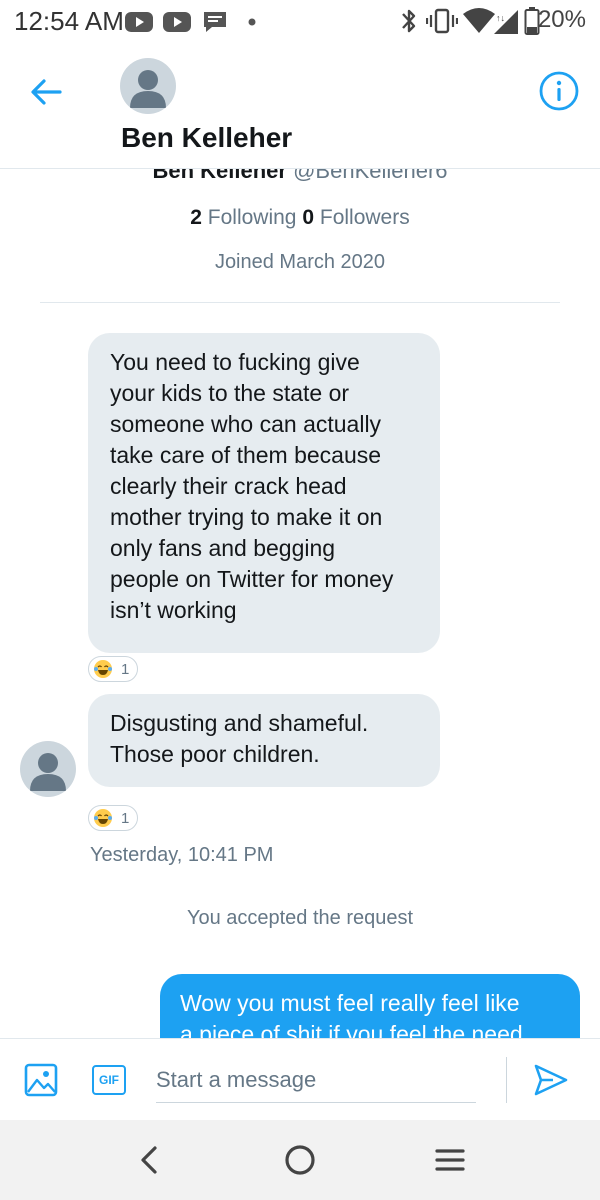 The image size is (600, 1200). What do you see at coordinates (228, 486) in the screenshot?
I see `message-line: clearly their crack head` at bounding box center [228, 486].